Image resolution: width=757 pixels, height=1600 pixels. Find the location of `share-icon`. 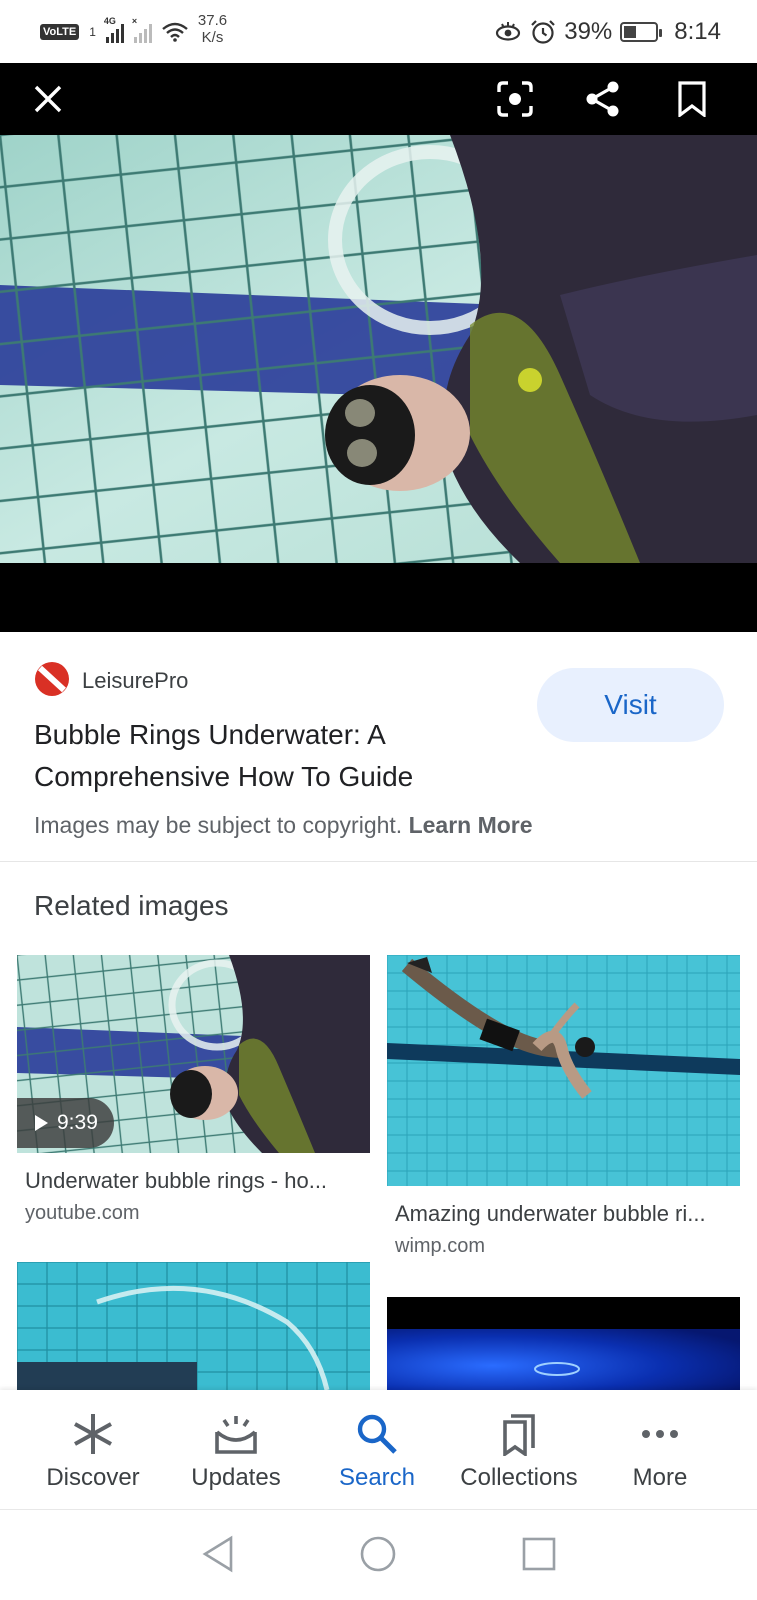

share-icon is located at coordinates (602, 99).